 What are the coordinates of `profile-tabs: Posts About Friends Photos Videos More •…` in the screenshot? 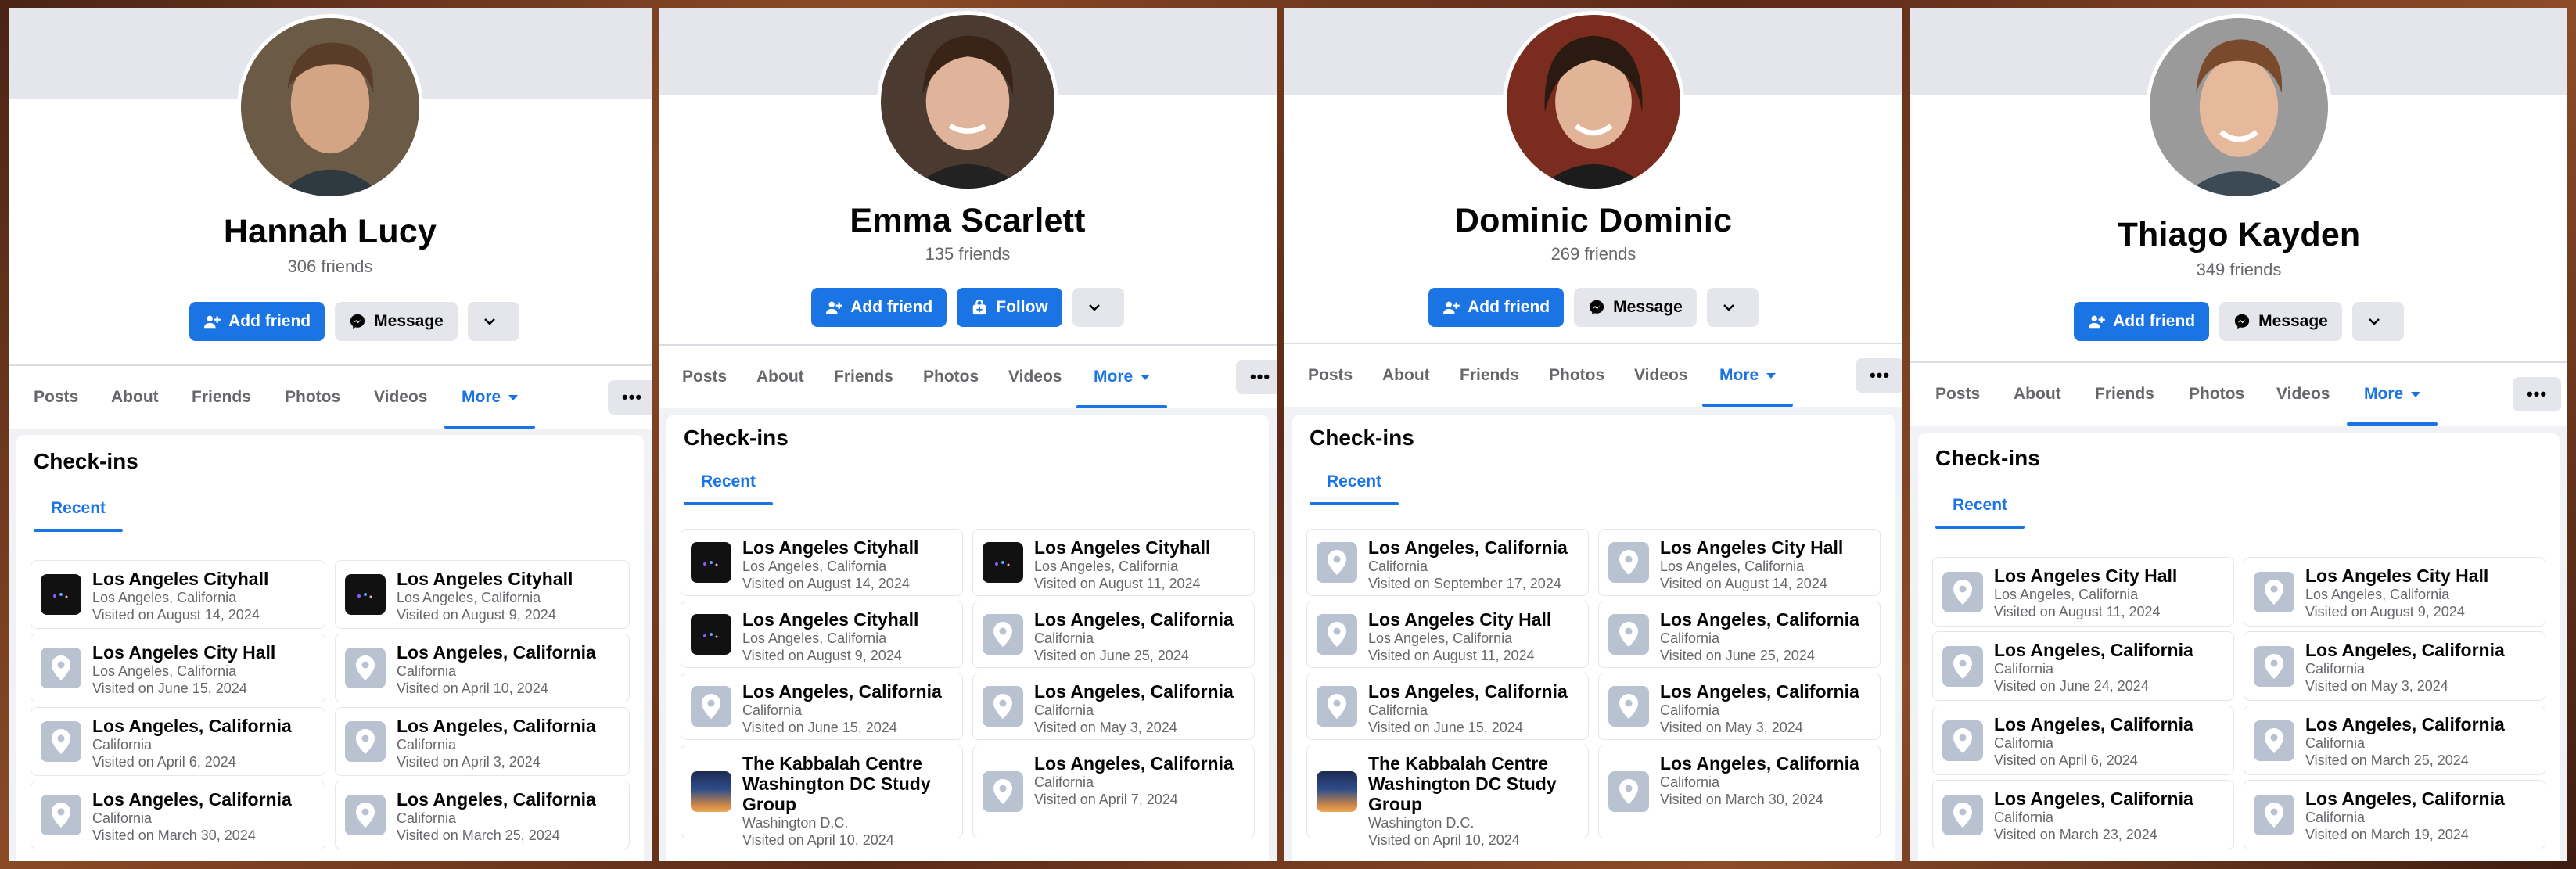 It's located at (968, 376).